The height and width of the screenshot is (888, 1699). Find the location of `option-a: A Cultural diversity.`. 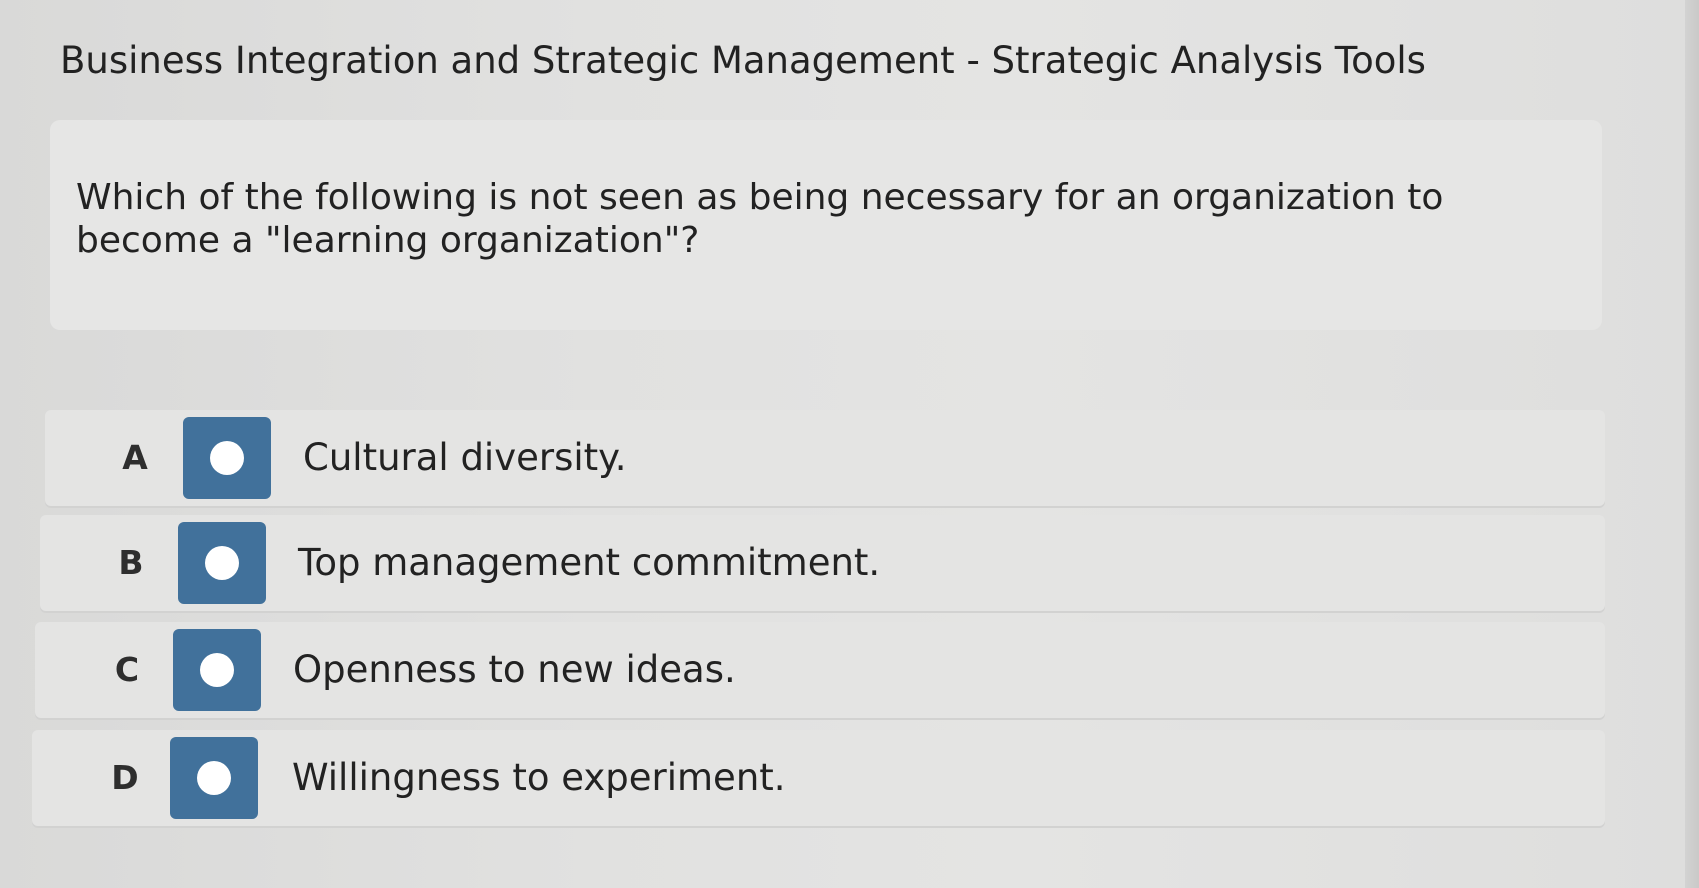

option-a: A Cultural diversity. is located at coordinates (825, 458).